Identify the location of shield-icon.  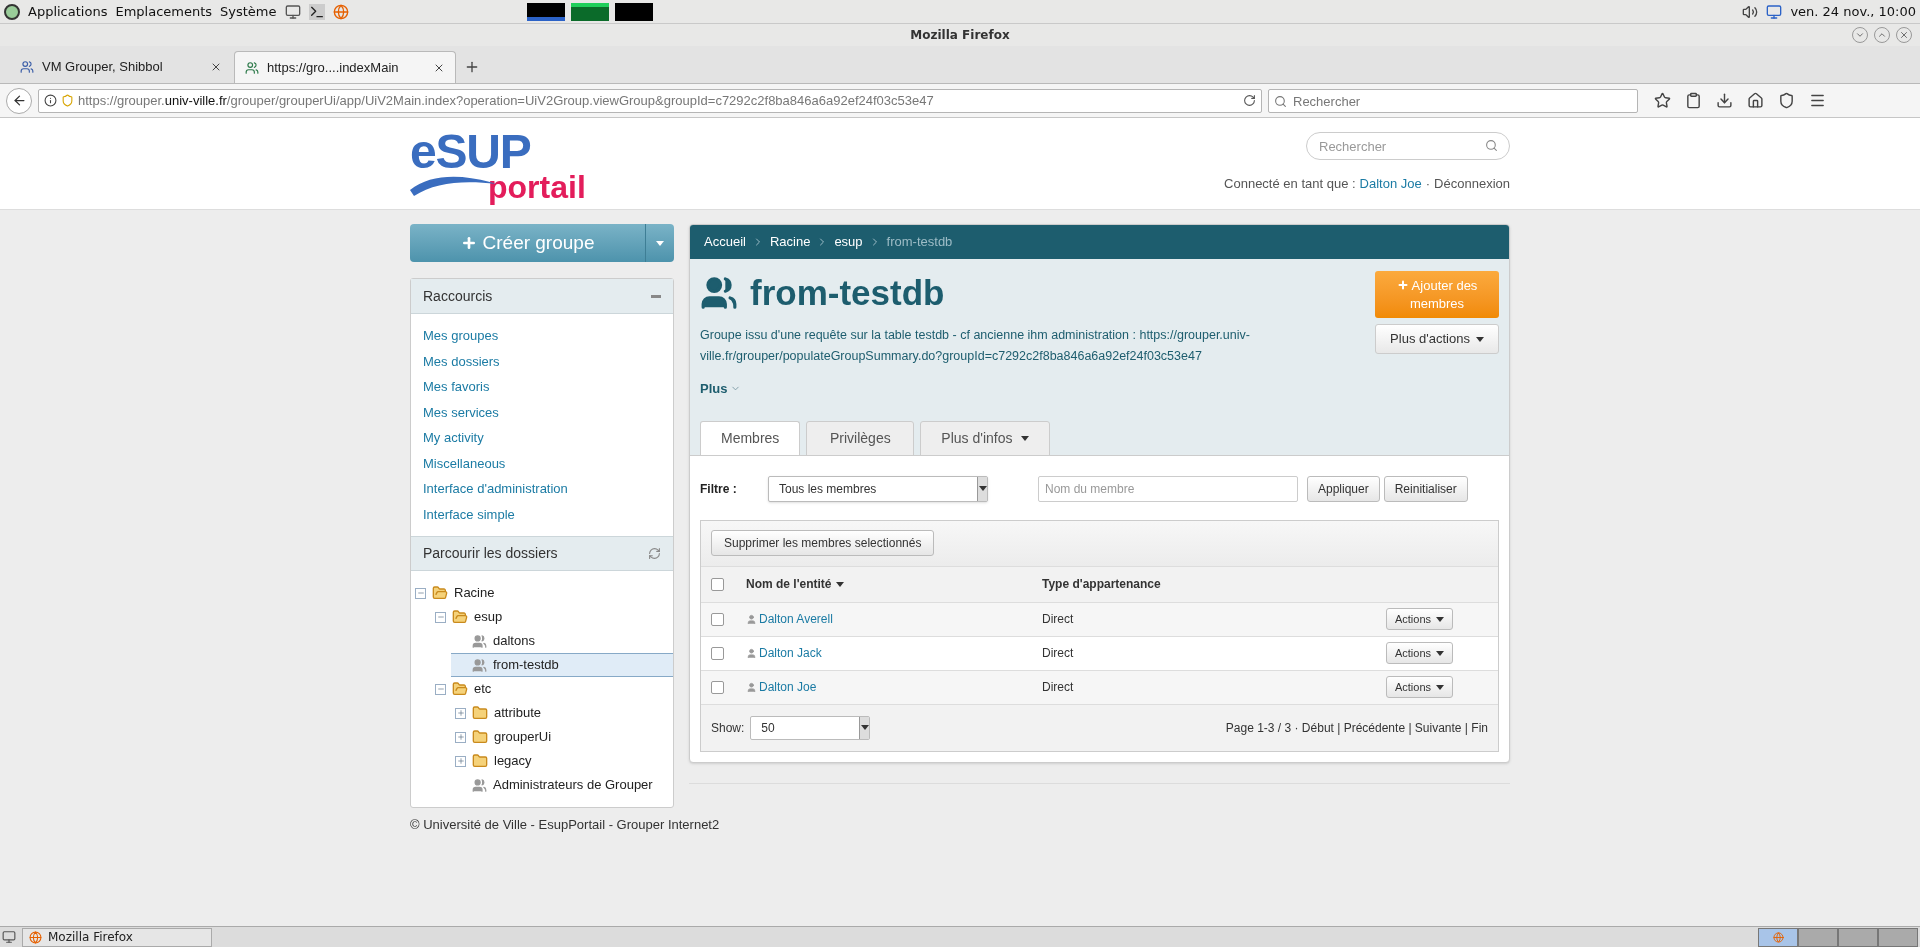
(1786, 100).